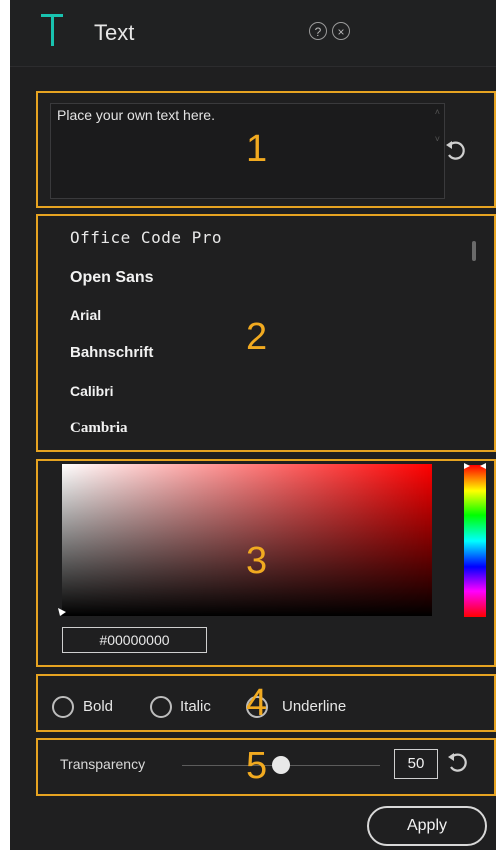 The height and width of the screenshot is (850, 497). Describe the element at coordinates (134, 640) in the screenshot. I see `hex-color-input: #00000000` at that location.